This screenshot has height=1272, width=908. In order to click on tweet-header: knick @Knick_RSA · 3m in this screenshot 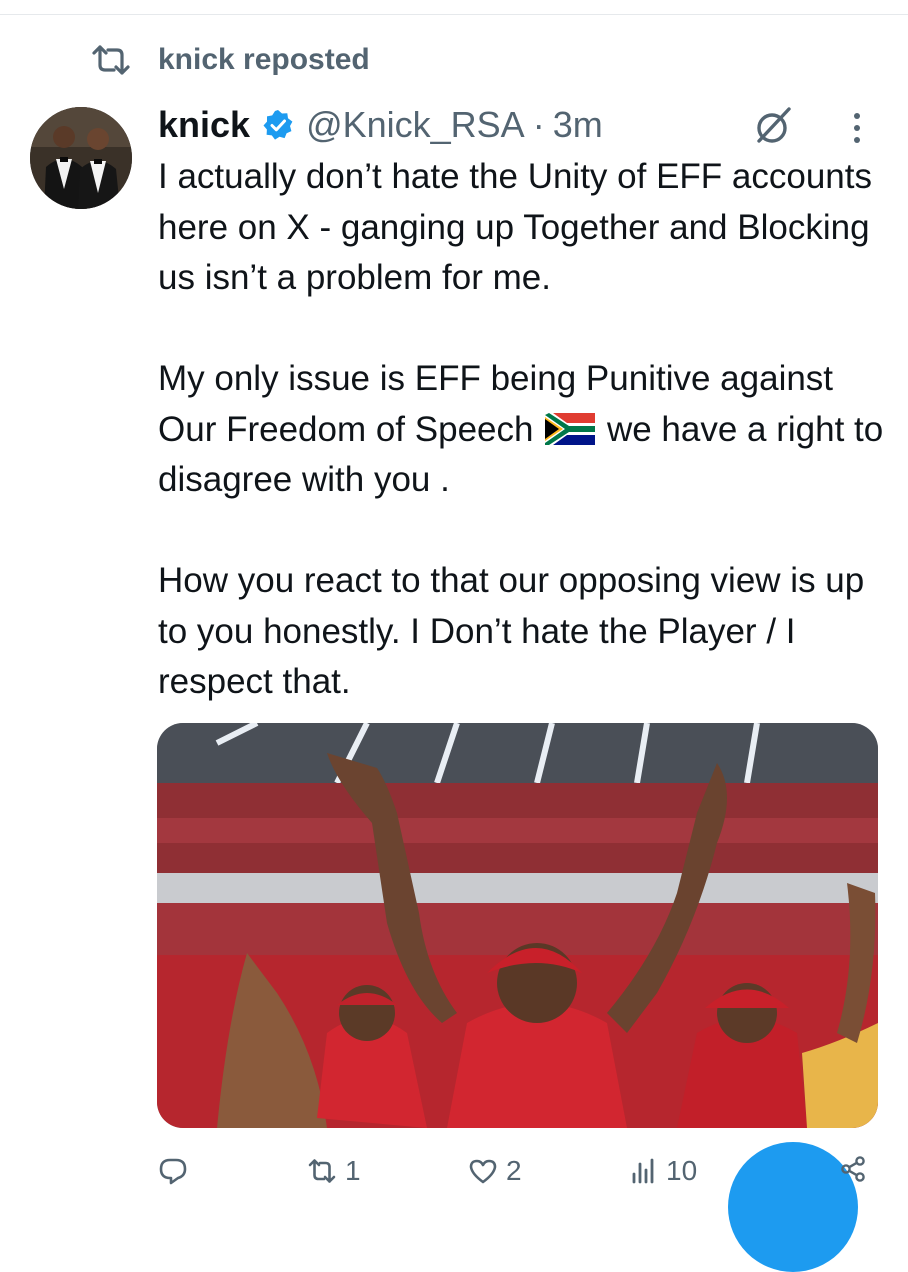, I will do `click(380, 125)`.